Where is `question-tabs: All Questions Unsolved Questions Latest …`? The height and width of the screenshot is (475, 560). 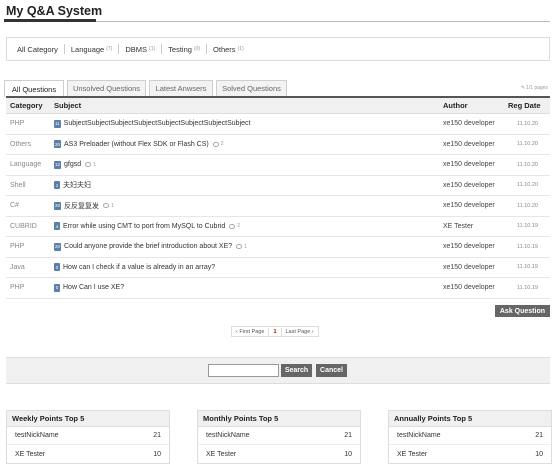
question-tabs: All Questions Unsolved Questions Latest … is located at coordinates (147, 88).